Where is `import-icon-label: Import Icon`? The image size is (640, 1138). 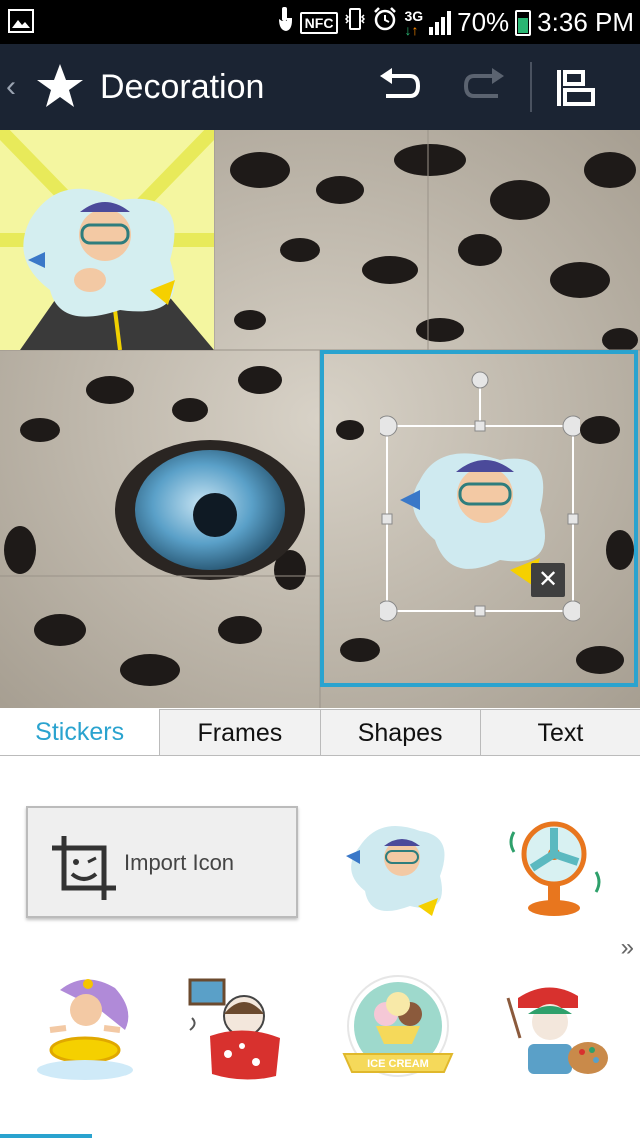 import-icon-label: Import Icon is located at coordinates (179, 862).